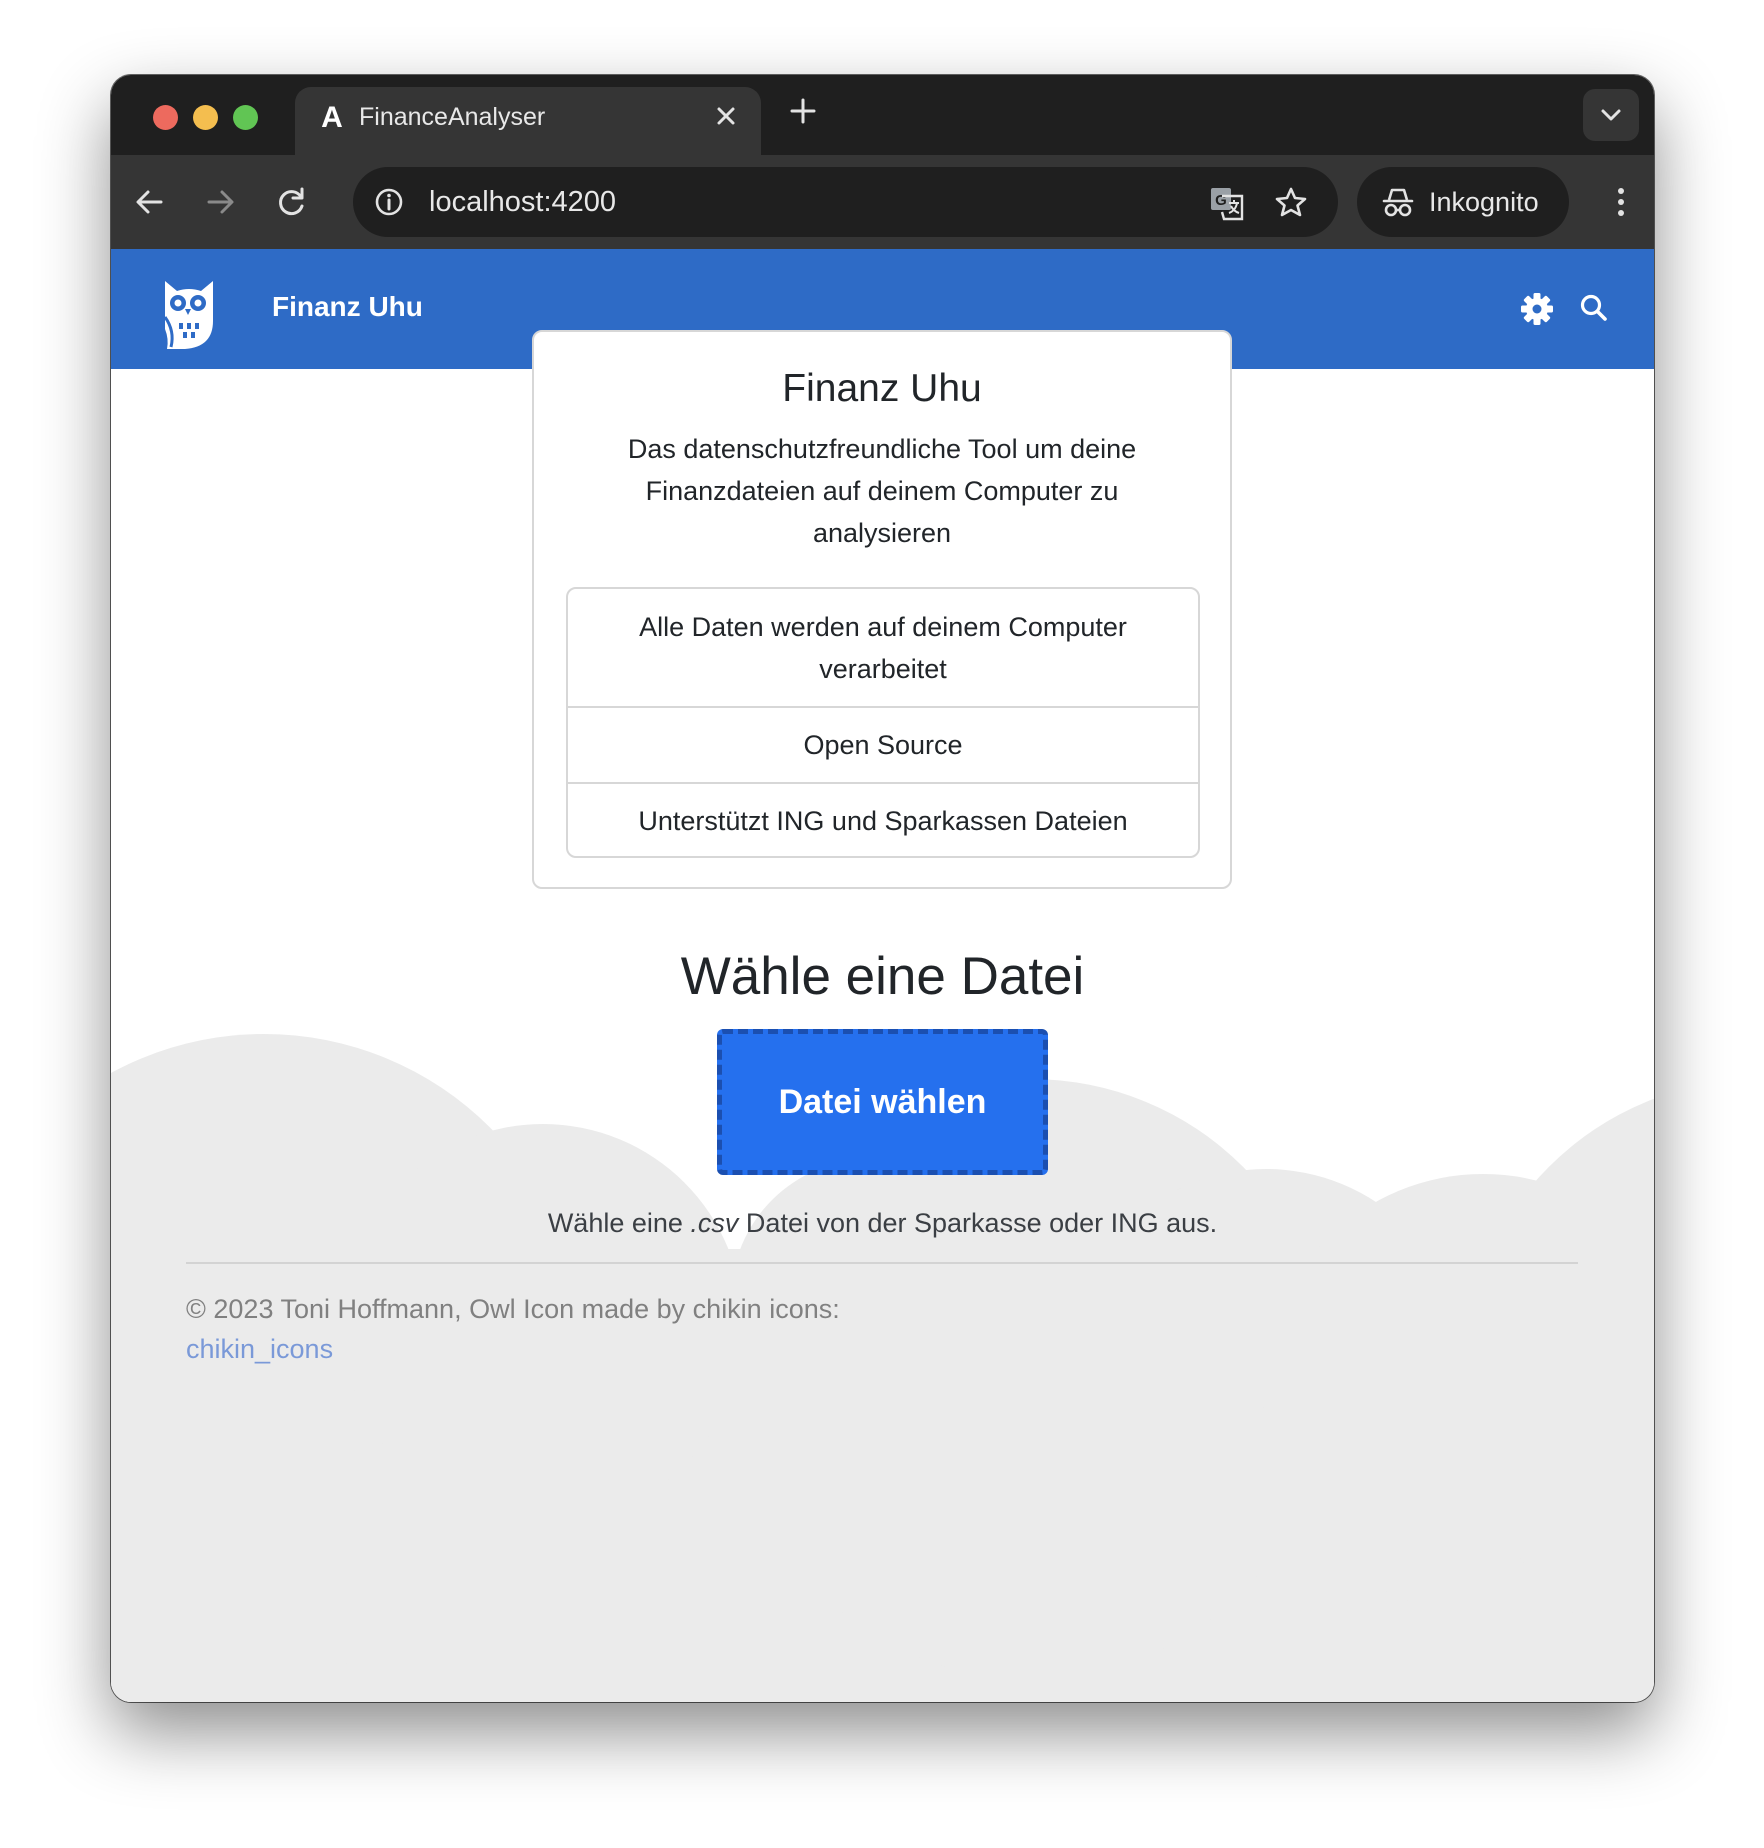 This screenshot has width=1764, height=1848. I want to click on browser-tab: A FinanceAnalyser, so click(528, 121).